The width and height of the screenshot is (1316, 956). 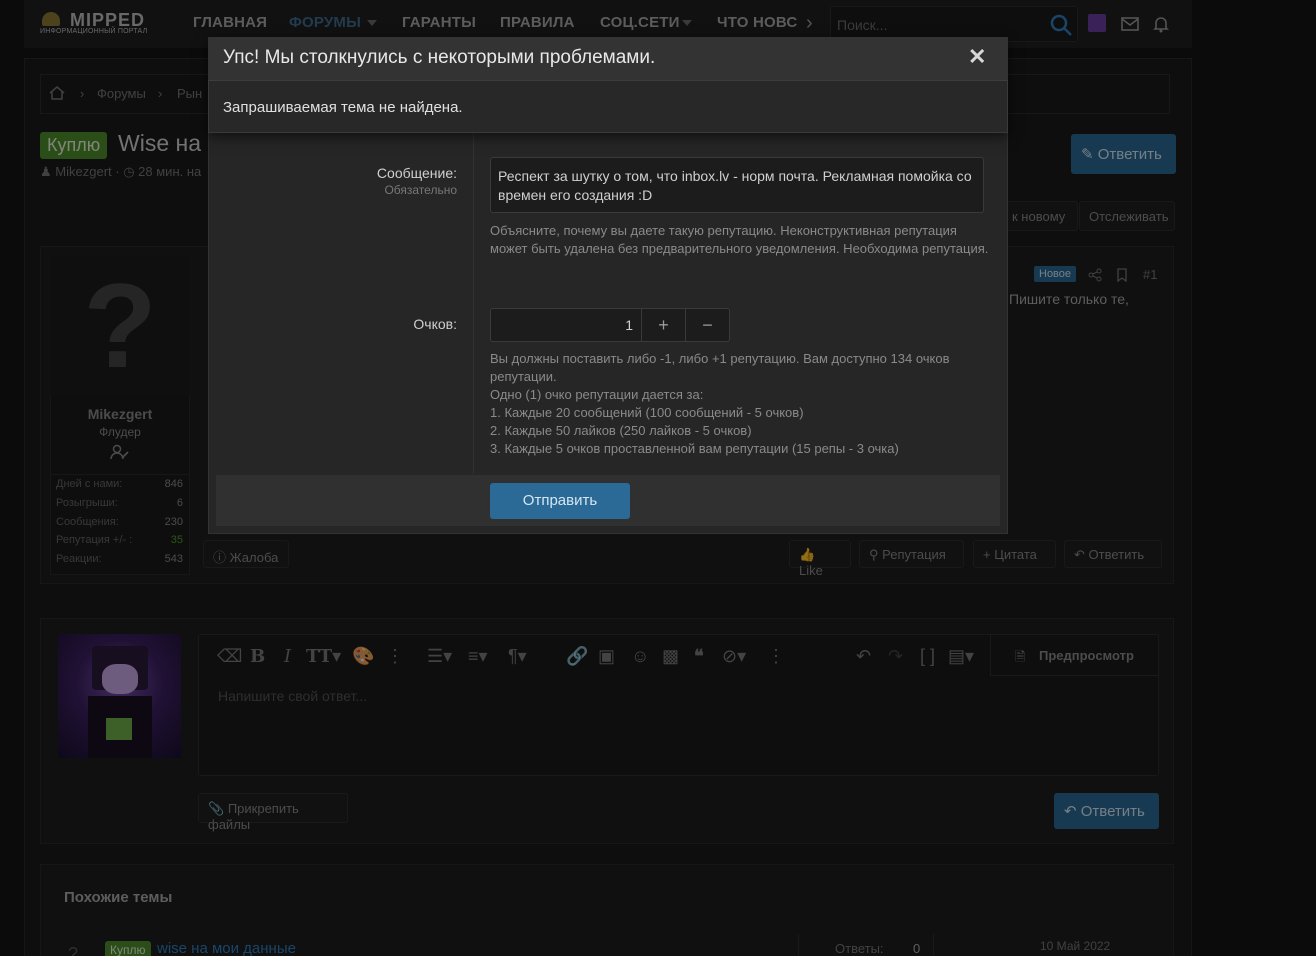 I want to click on form-label-column, so click(x=345, y=302).